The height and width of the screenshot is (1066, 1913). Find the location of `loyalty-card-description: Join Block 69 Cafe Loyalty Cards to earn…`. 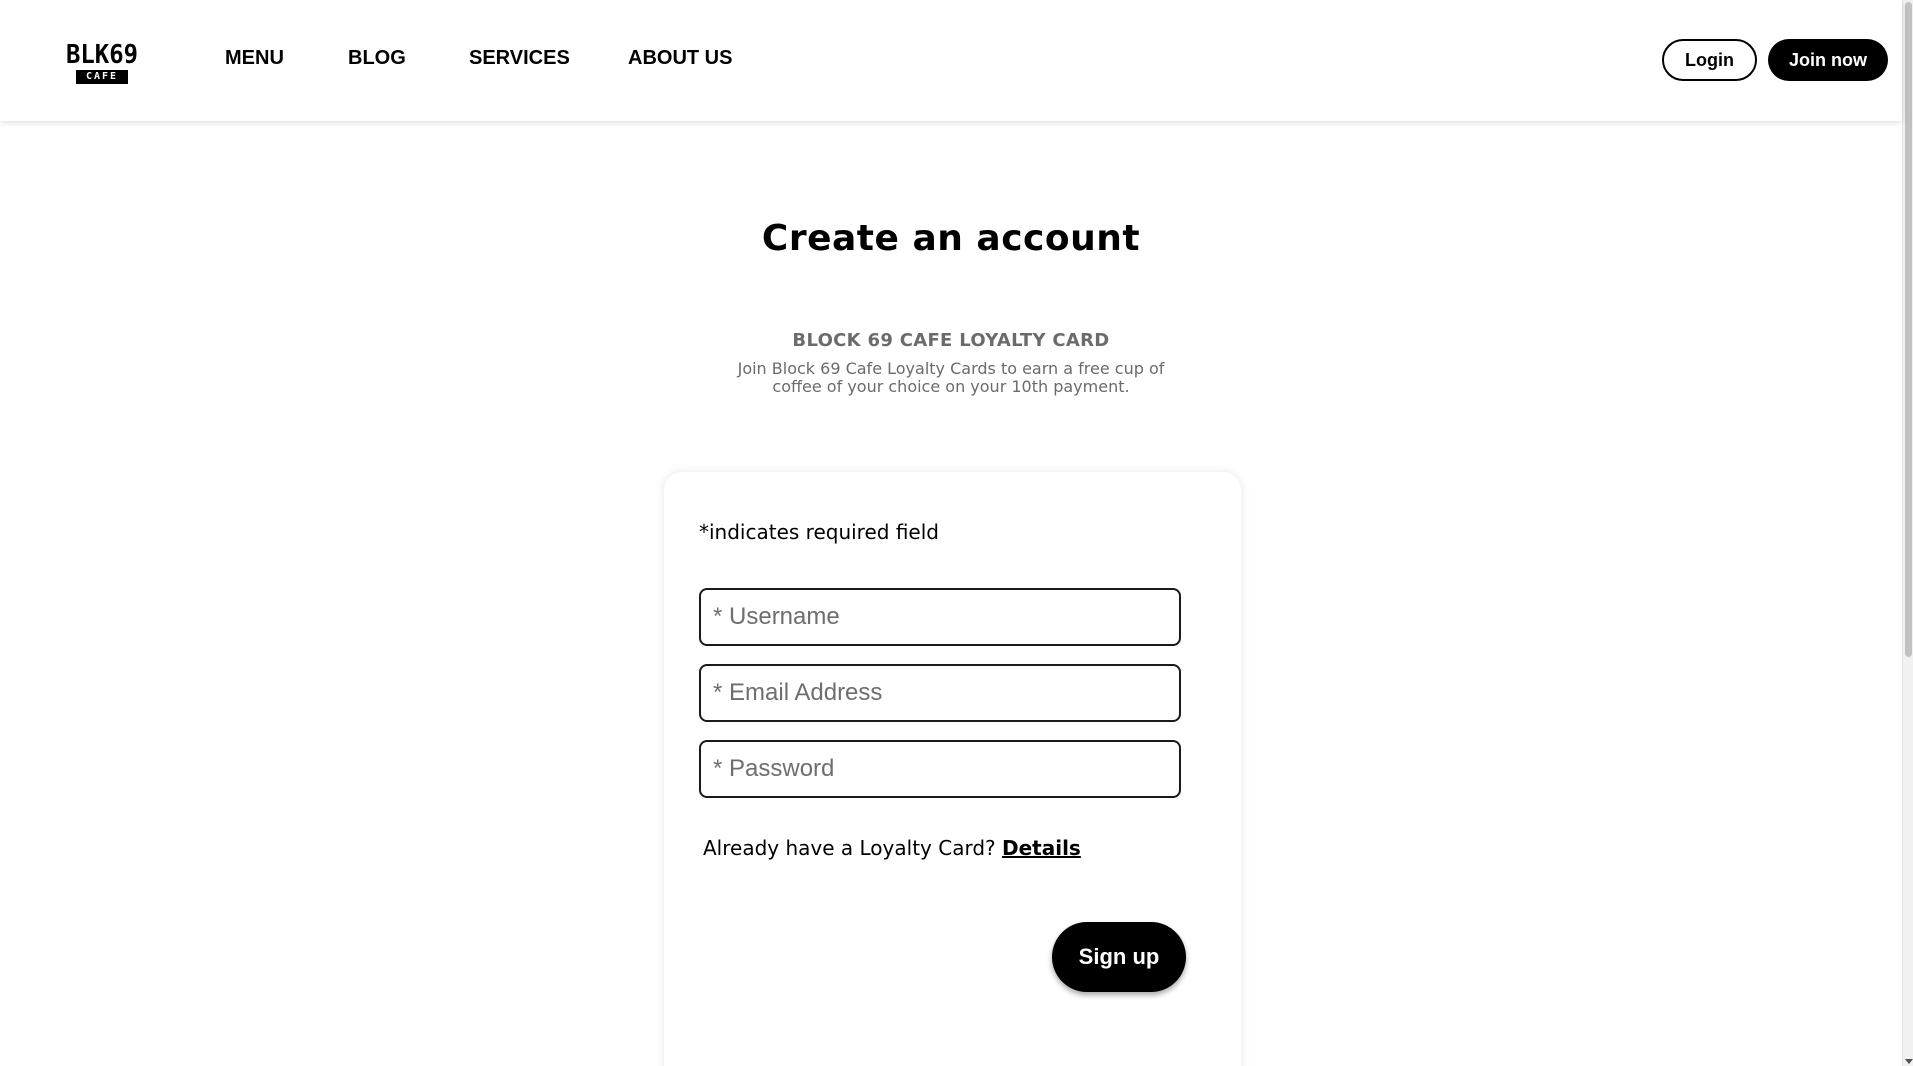

loyalty-card-description: Join Block 69 Cafe Loyalty Cards to earn… is located at coordinates (951, 377).